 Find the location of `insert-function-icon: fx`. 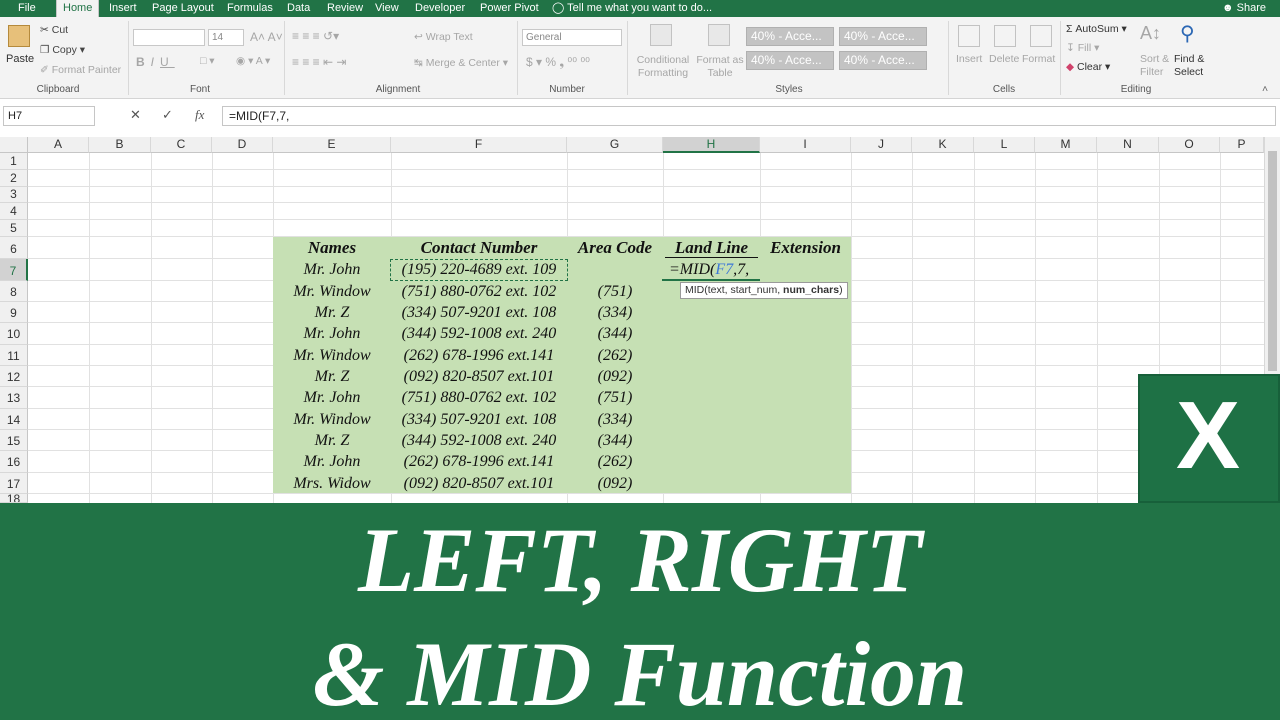

insert-function-icon: fx is located at coordinates (199, 115).